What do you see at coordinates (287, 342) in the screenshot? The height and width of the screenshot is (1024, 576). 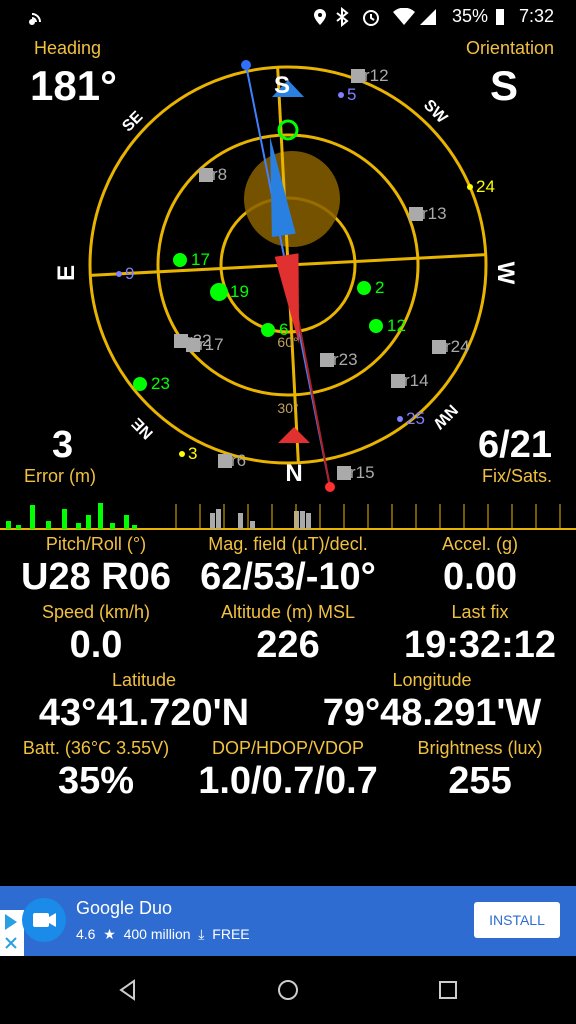 I see `ring-60-label: 60°` at bounding box center [287, 342].